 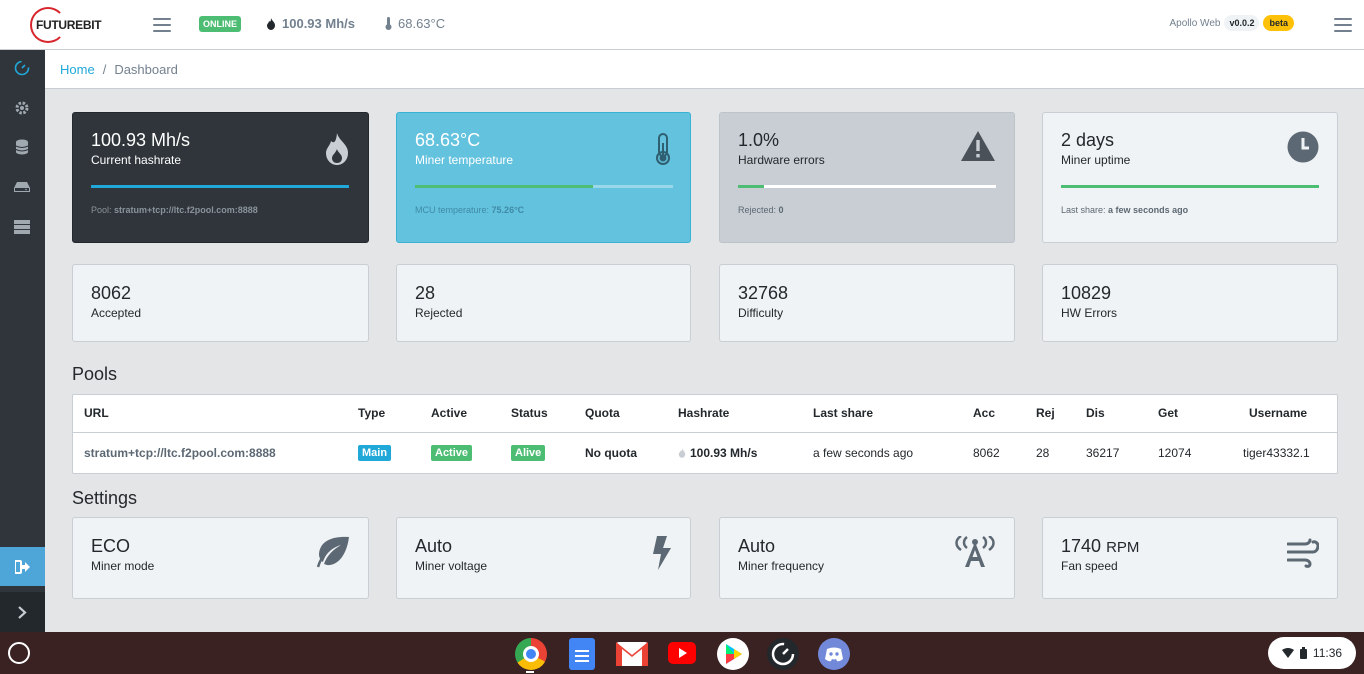 I want to click on sidebar-minimizer-button, so click(x=22, y=612).